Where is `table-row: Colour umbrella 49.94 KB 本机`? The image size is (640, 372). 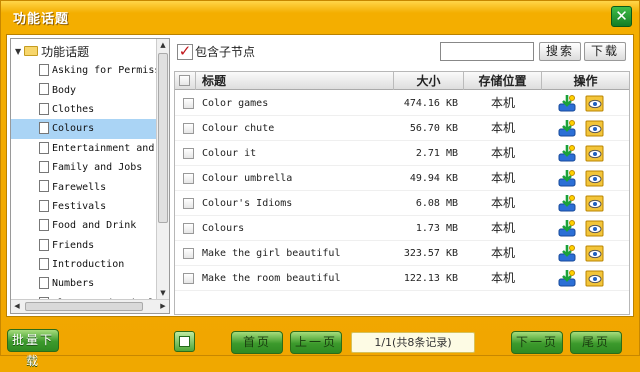
table-row: Colour umbrella 49.94 KB 本机 is located at coordinates (402, 178).